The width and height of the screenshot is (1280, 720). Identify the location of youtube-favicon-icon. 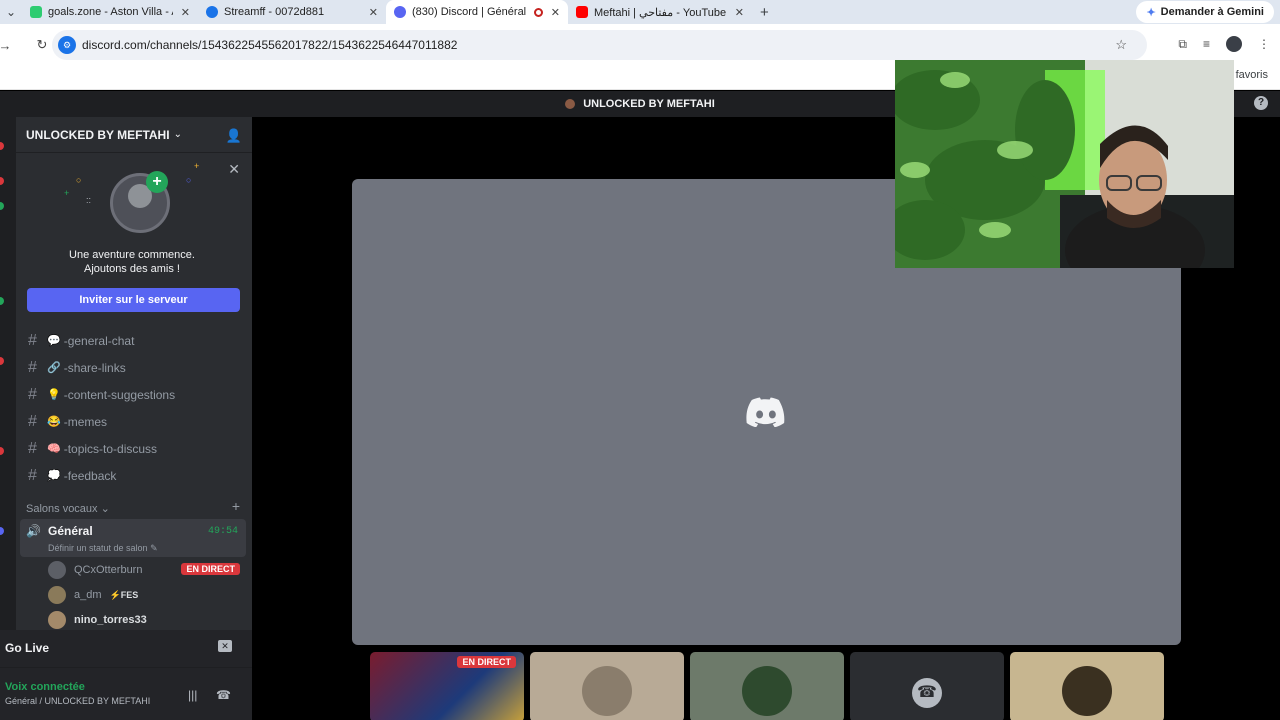
(582, 12).